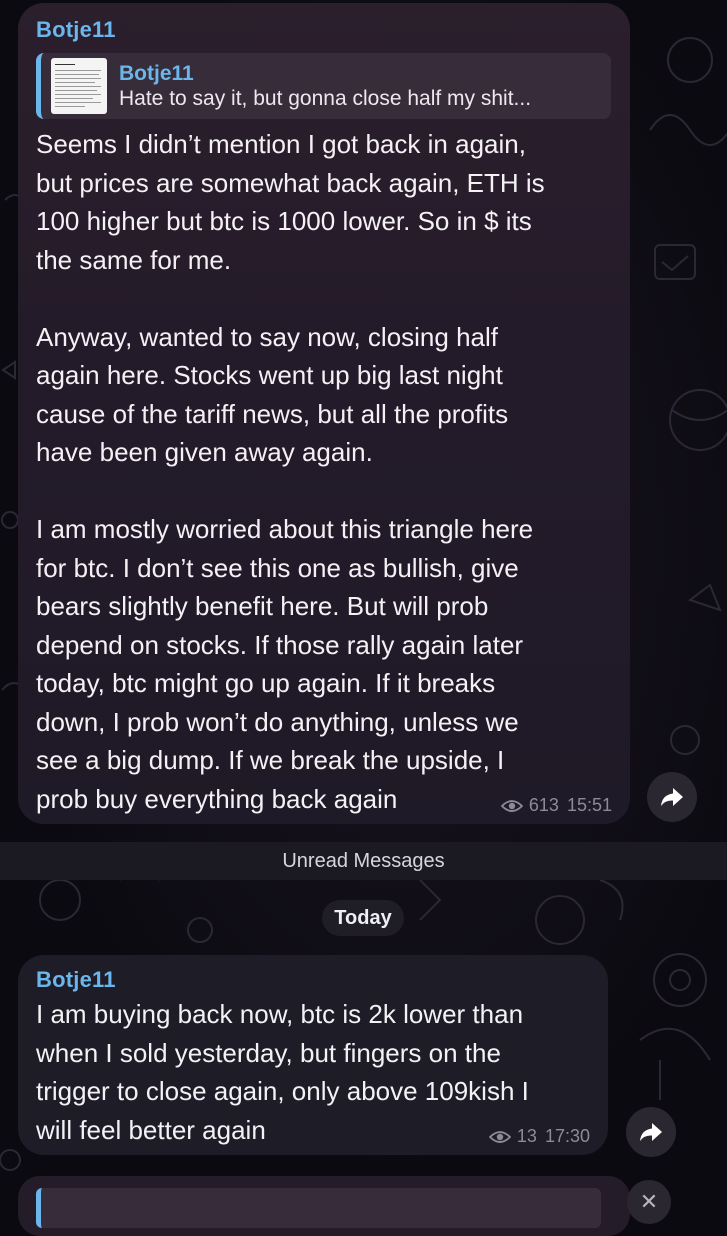  What do you see at coordinates (363, 918) in the screenshot?
I see `date-separator: Today` at bounding box center [363, 918].